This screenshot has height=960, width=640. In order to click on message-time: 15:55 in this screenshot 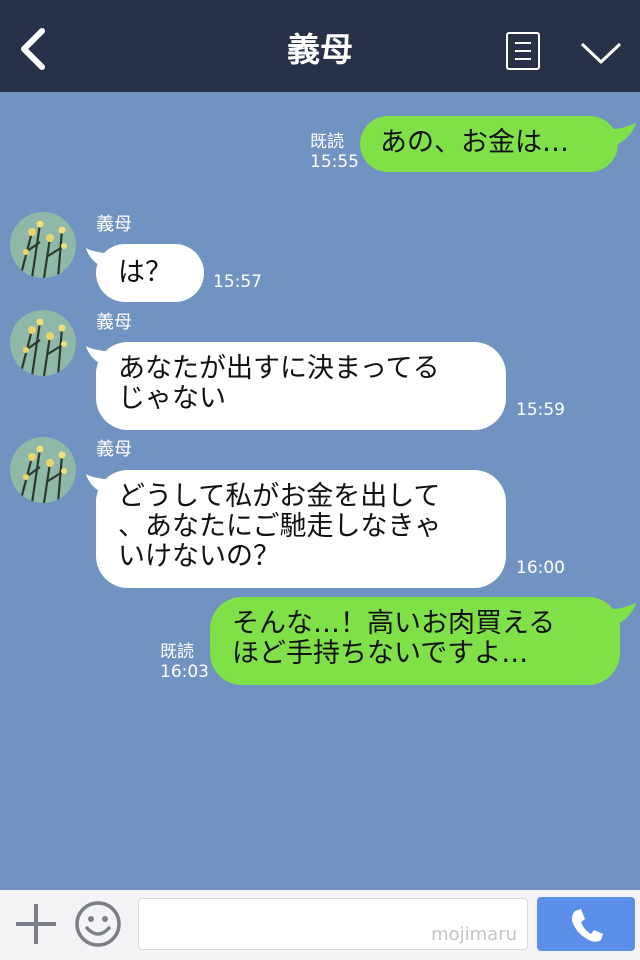, I will do `click(334, 162)`.